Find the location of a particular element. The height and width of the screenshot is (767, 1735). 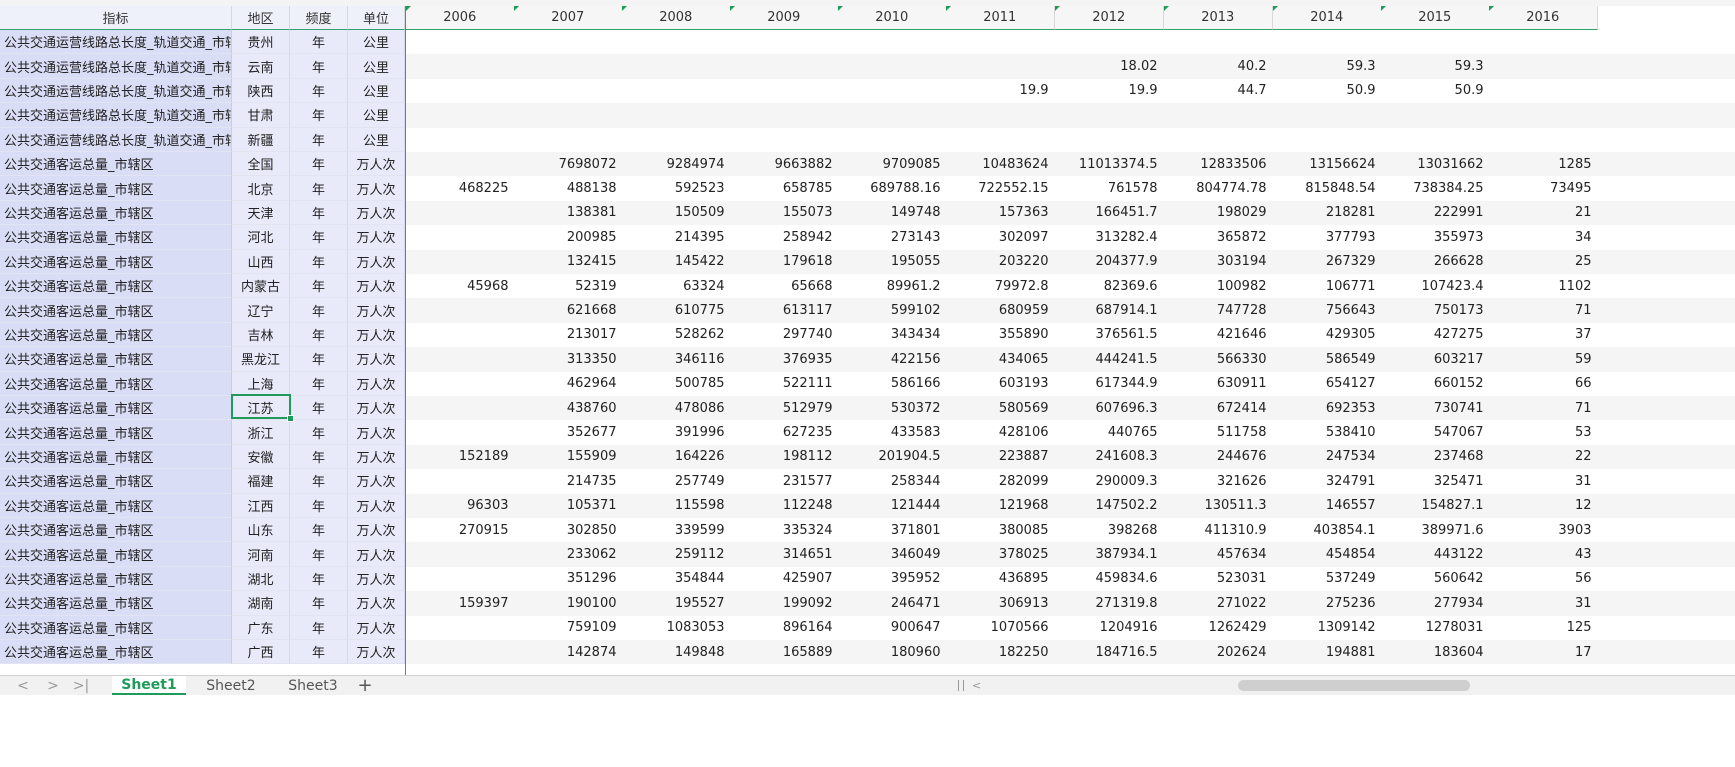

value-cell: 376935 is located at coordinates (784, 359).